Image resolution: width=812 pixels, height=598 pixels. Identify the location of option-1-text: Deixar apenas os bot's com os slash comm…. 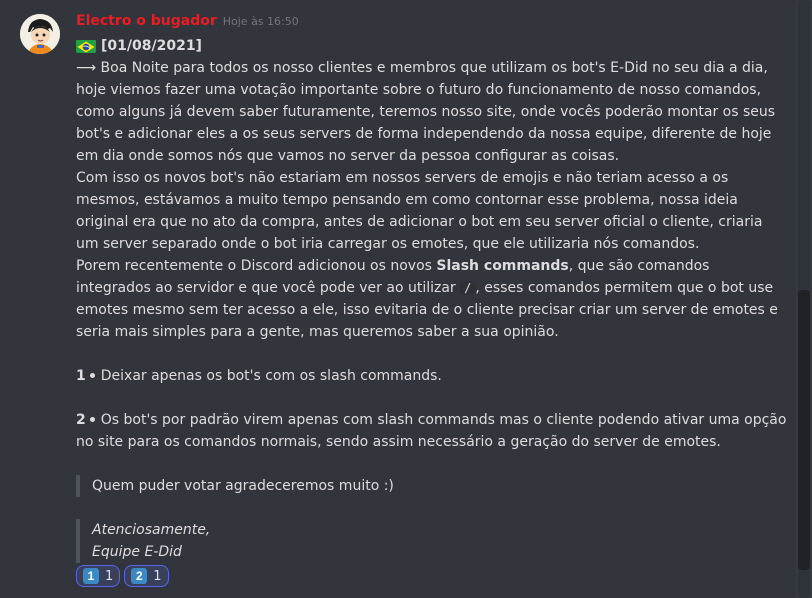
(271, 376).